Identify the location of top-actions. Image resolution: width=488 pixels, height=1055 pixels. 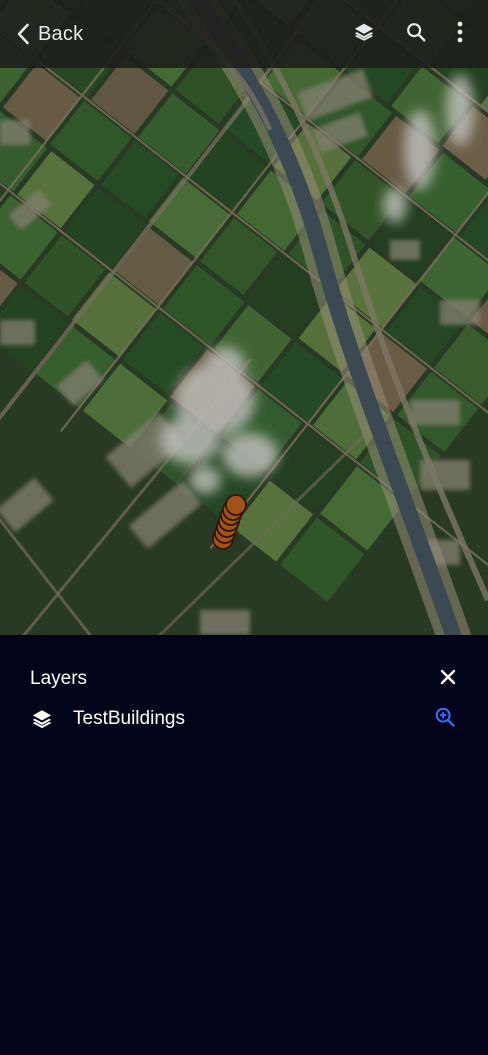
(408, 34).